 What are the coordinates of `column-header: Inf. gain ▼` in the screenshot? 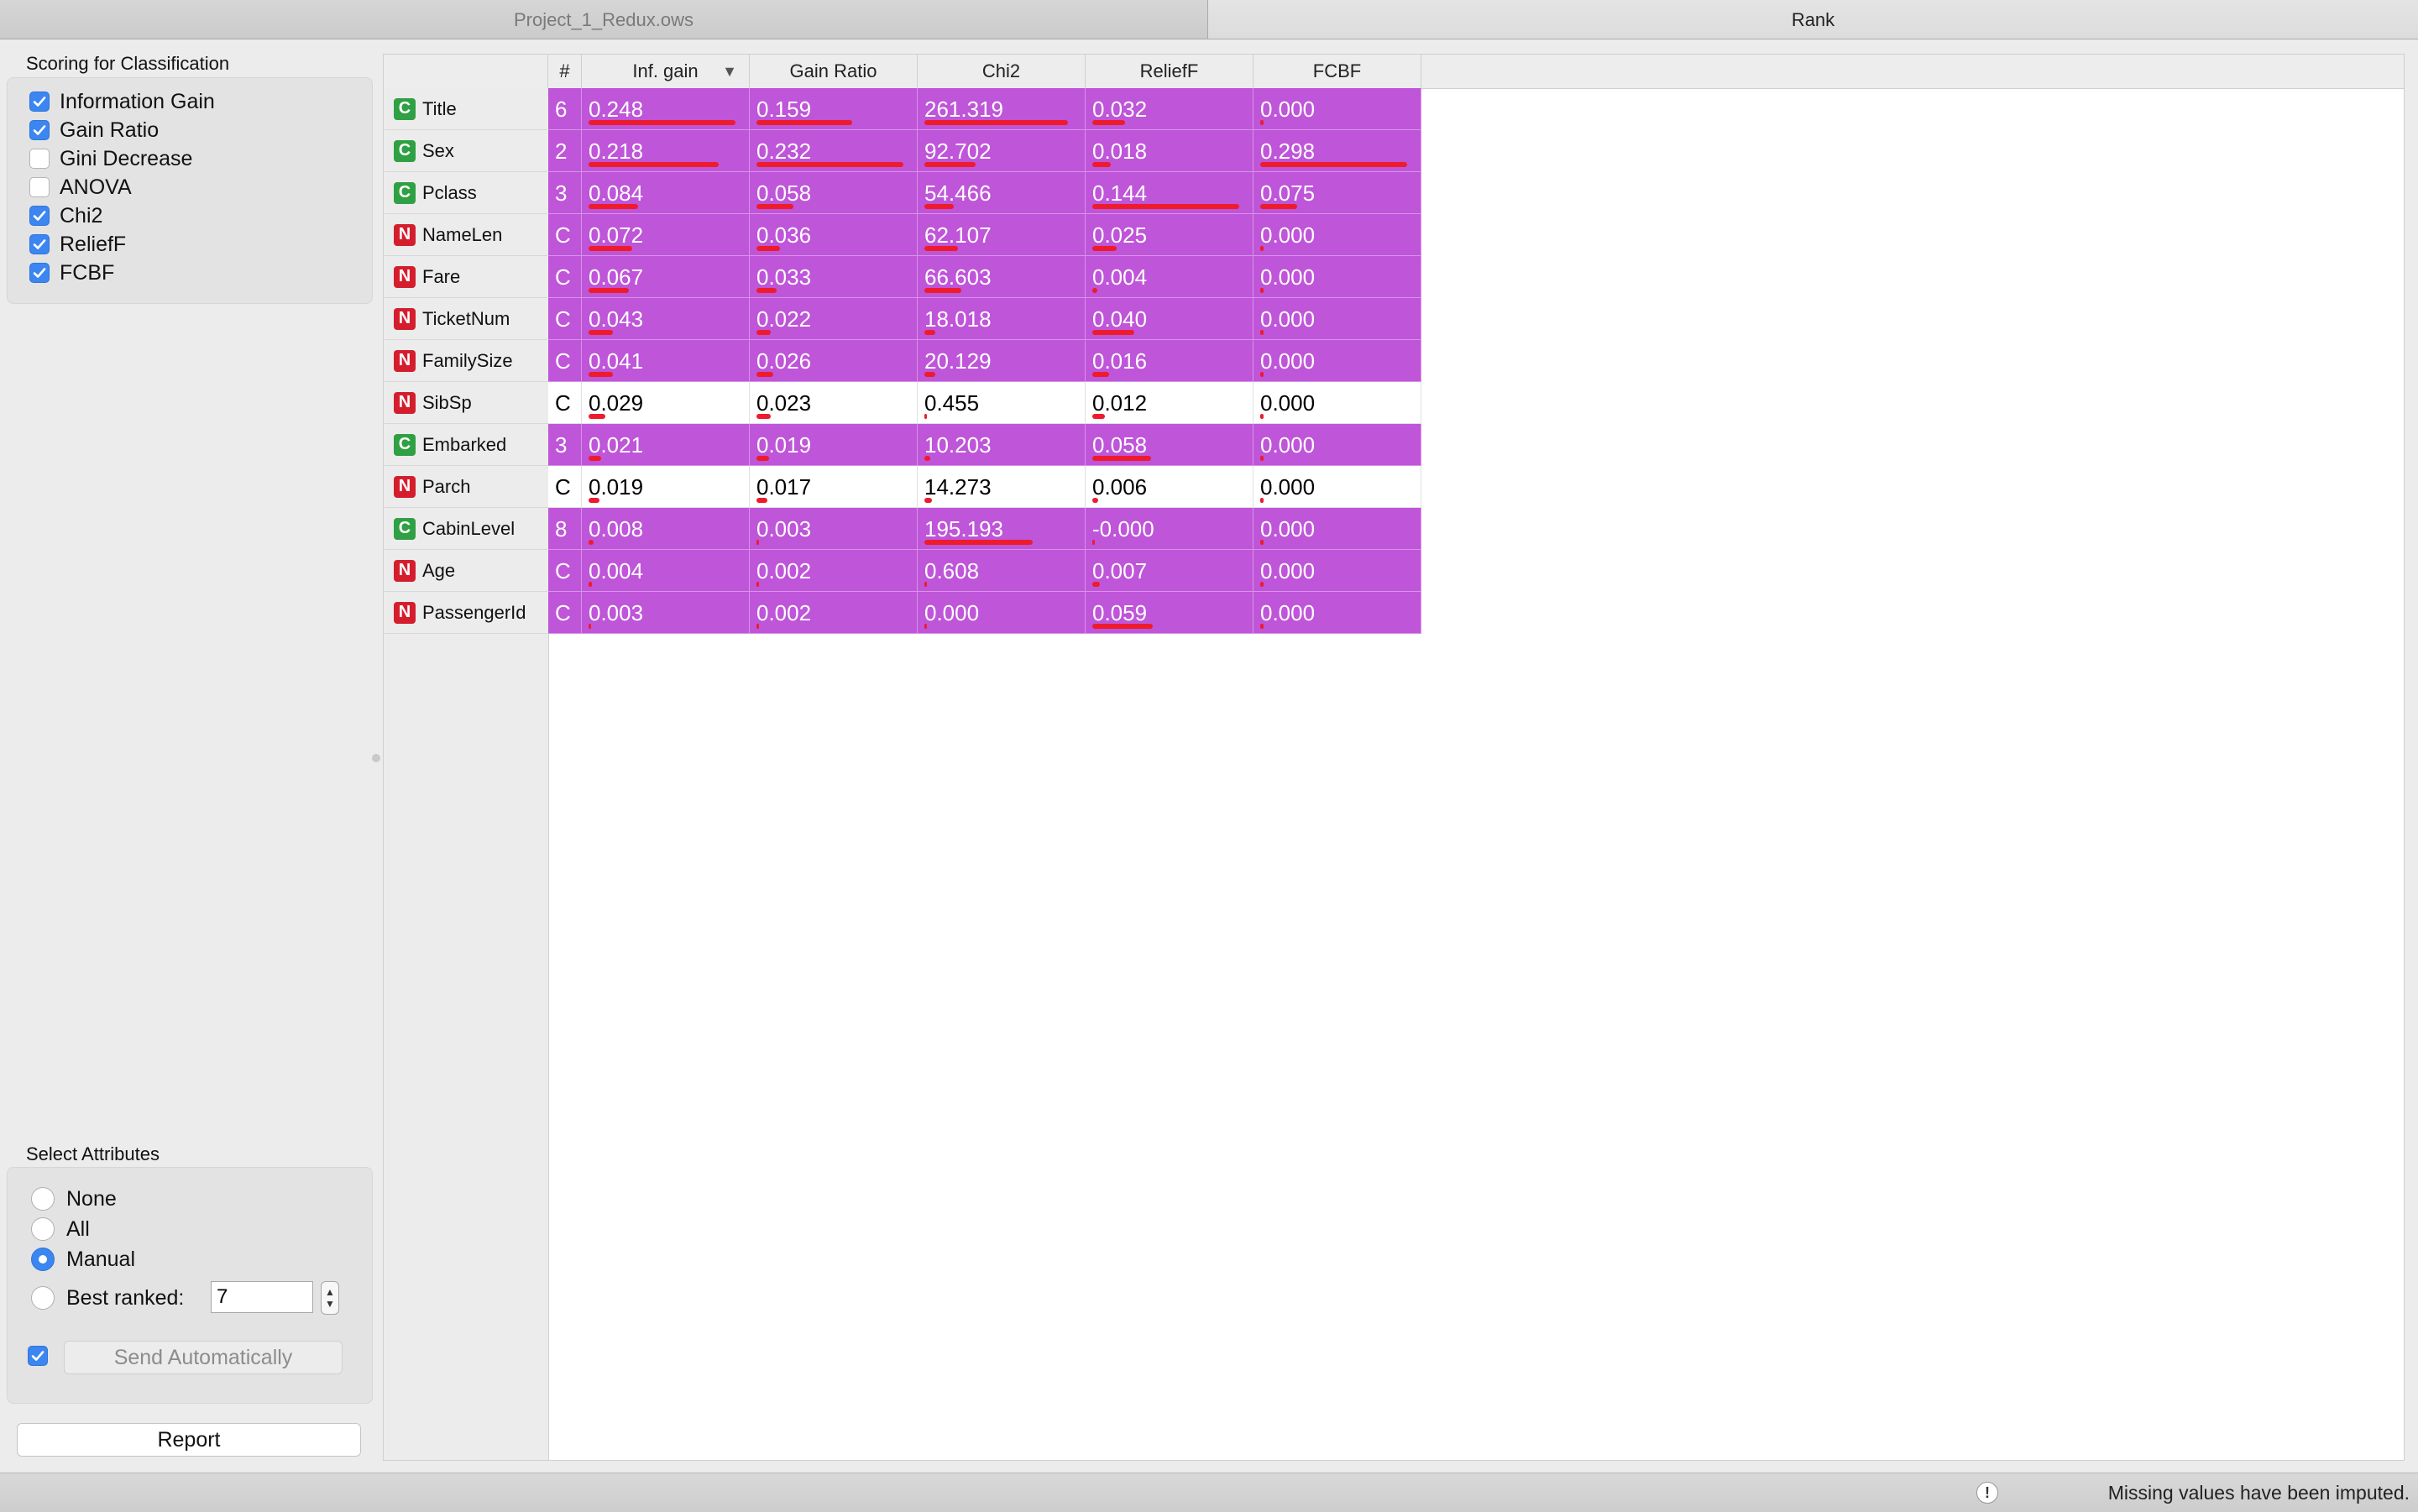 It's located at (666, 71).